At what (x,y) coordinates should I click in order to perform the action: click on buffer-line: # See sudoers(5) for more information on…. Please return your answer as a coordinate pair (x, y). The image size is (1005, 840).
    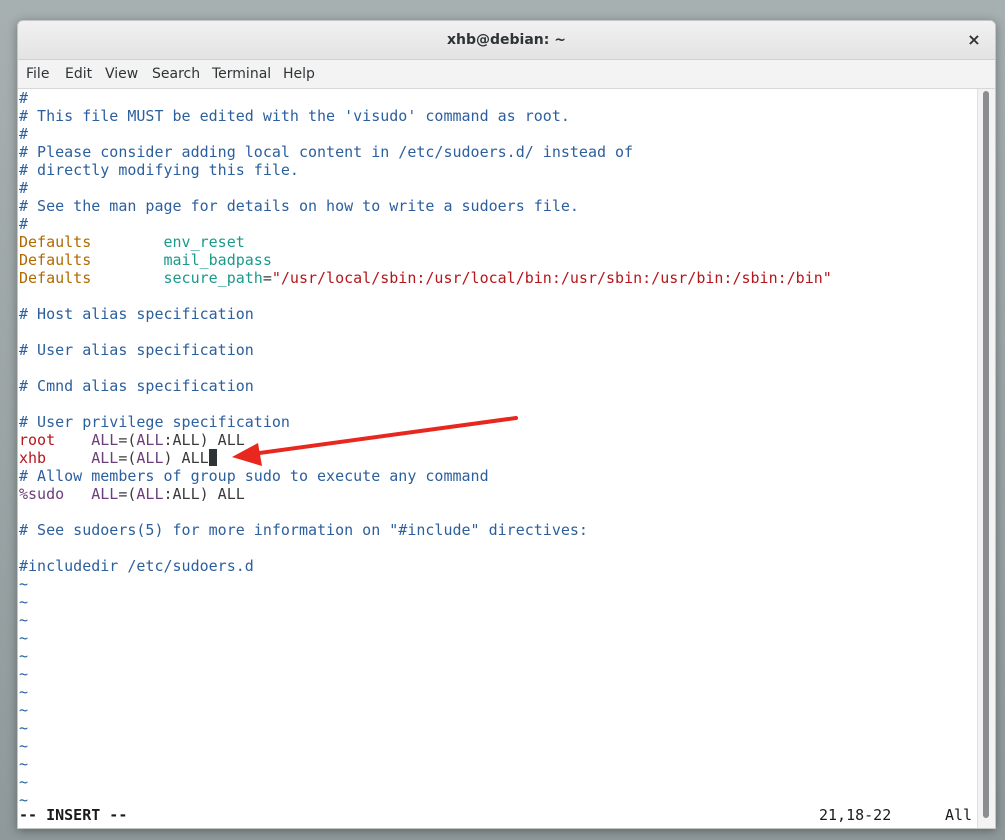
    Looking at the image, I should click on (303, 530).